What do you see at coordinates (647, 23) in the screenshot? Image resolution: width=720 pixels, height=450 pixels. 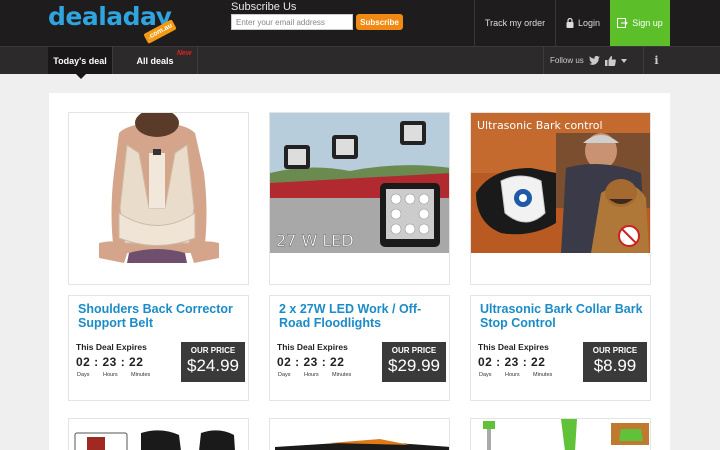 I see `signup-label: Sign up` at bounding box center [647, 23].